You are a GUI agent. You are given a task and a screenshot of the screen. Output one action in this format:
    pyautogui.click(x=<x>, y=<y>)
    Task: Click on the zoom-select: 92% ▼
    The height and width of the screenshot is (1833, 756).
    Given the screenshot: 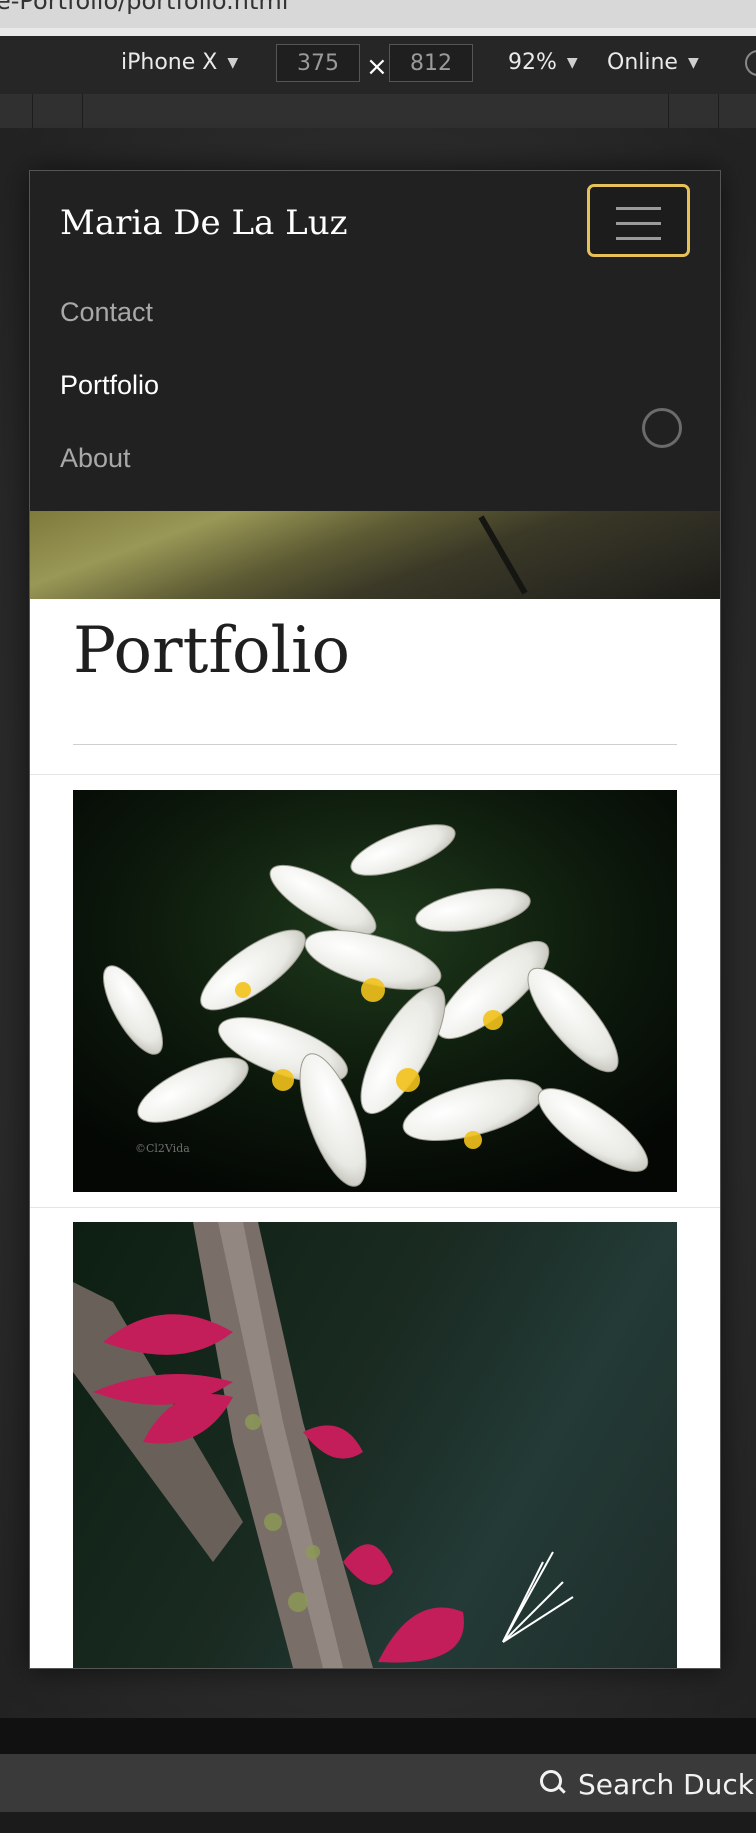 What is the action you would take?
    pyautogui.click(x=543, y=62)
    